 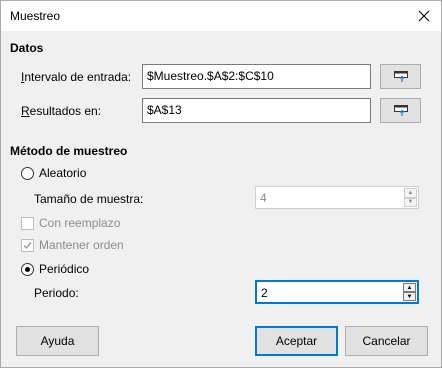 I want to click on dialog-title: Muestreo, so click(x=35, y=16).